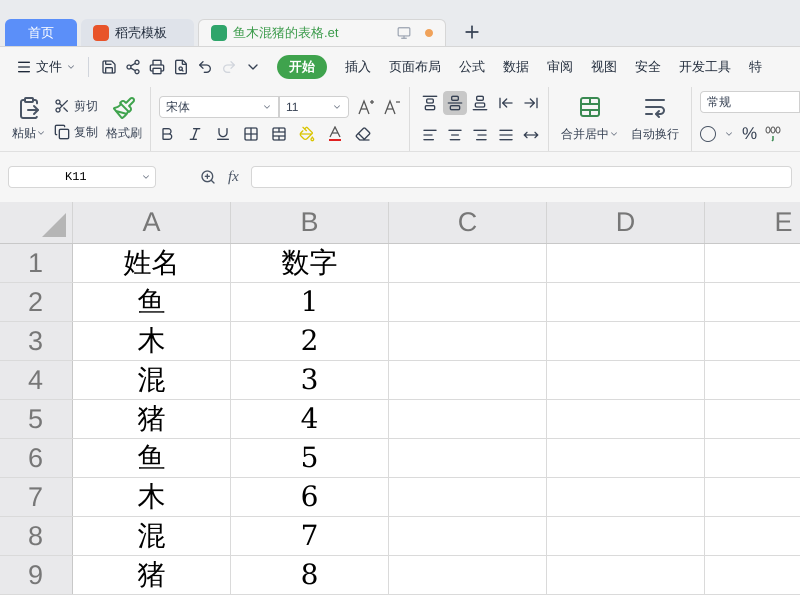 Image resolution: width=800 pixels, height=600 pixels. Describe the element at coordinates (219, 107) in the screenshot. I see `font-field: 宋体` at that location.